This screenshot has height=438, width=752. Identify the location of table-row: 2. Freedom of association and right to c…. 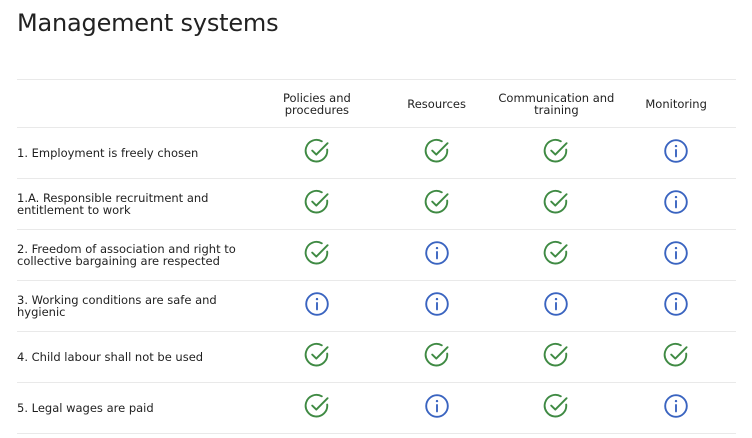
(376, 255).